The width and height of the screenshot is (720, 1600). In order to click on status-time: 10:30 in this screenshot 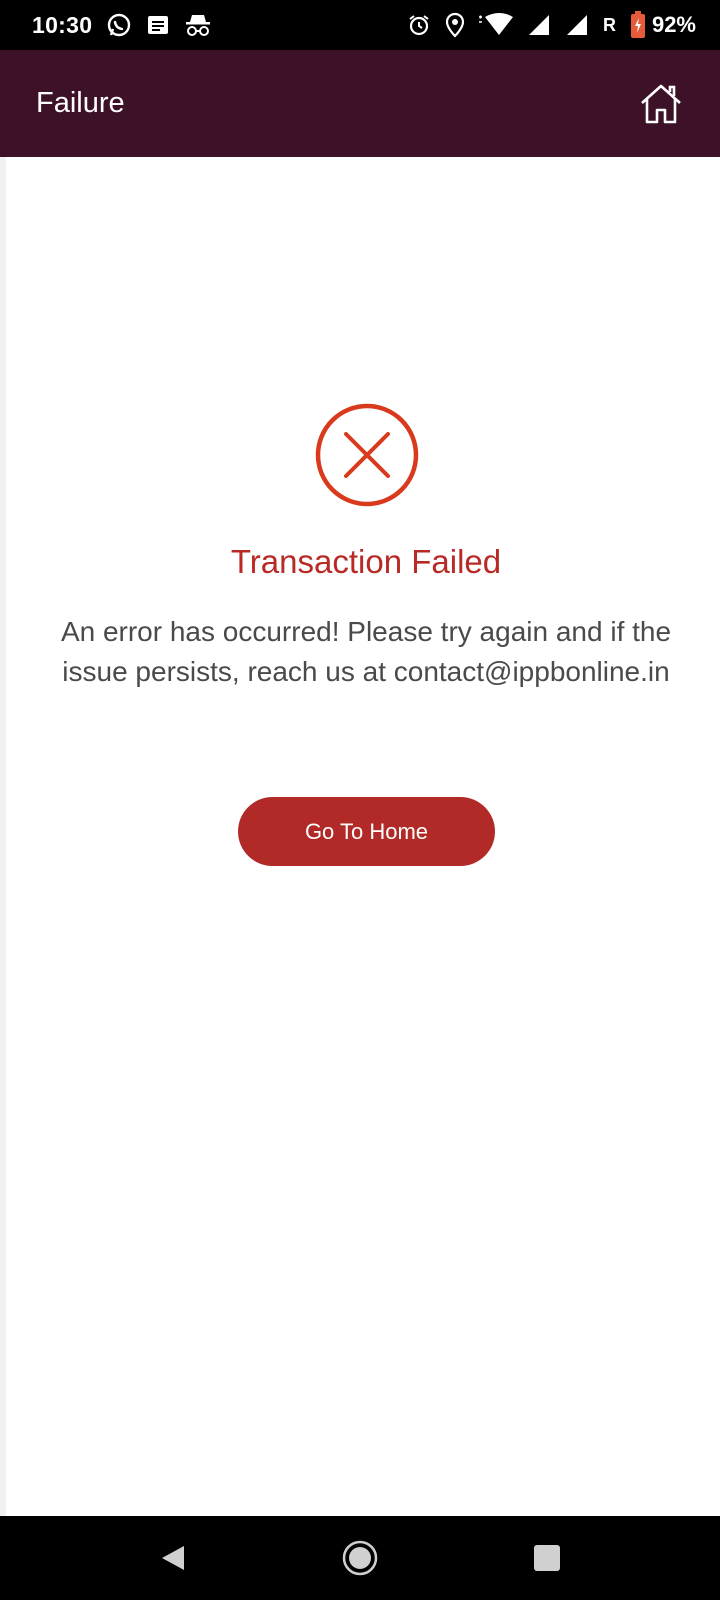, I will do `click(62, 24)`.